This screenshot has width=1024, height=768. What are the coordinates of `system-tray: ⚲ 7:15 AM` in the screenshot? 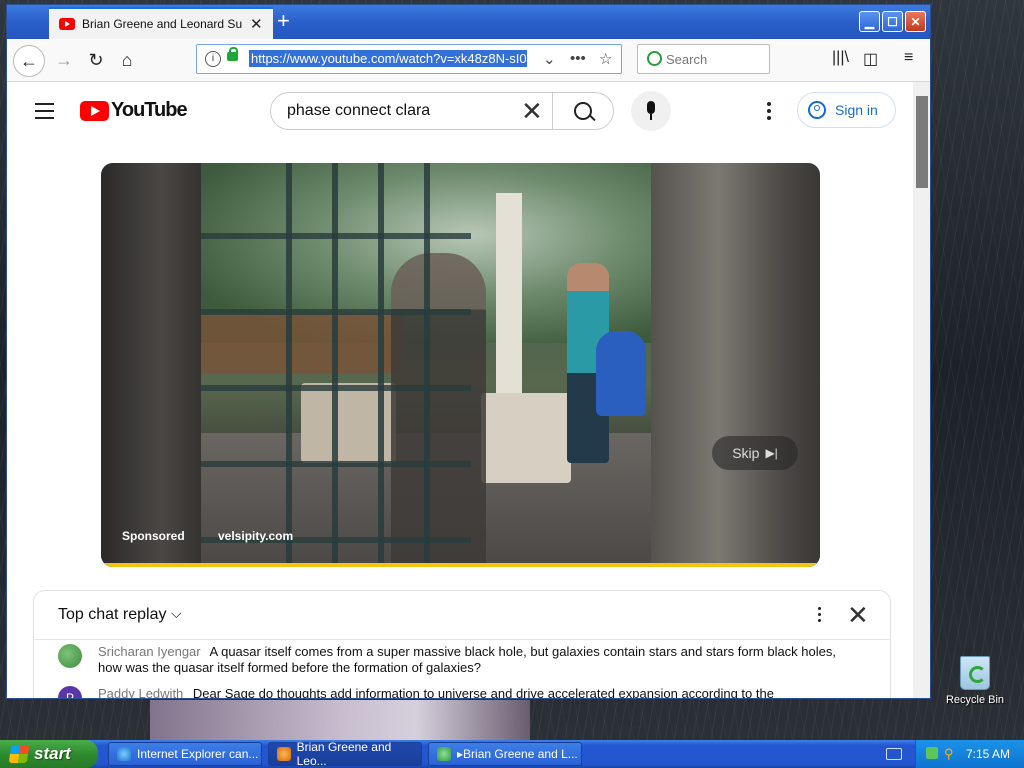 It's located at (969, 754).